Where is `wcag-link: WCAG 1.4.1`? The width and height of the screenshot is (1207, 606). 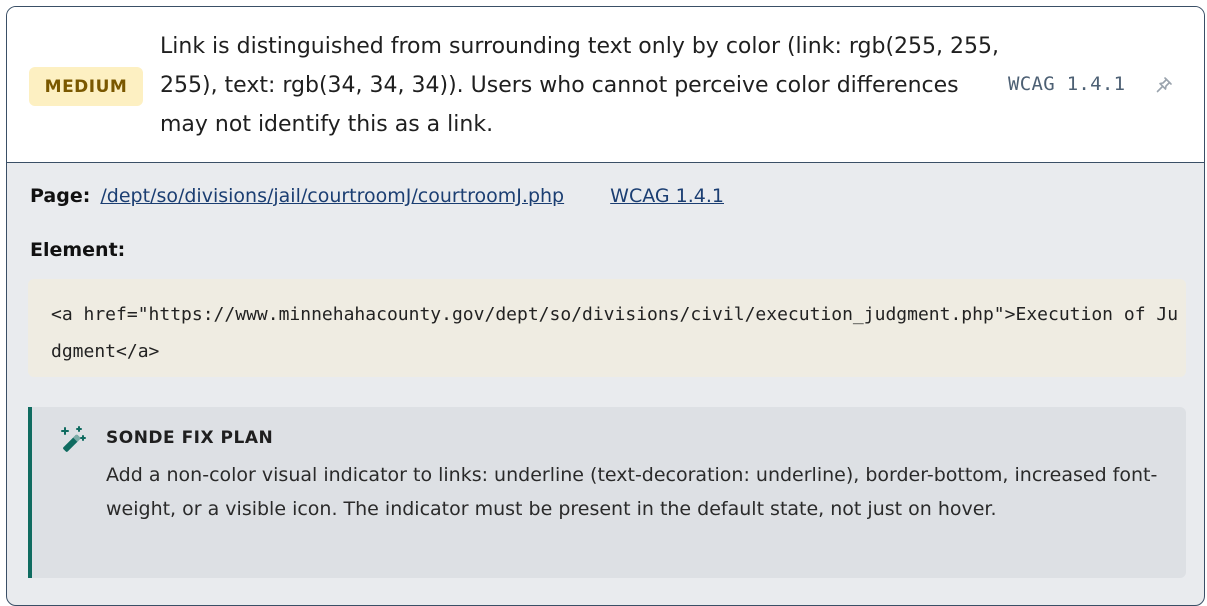
wcag-link: WCAG 1.4.1 is located at coordinates (667, 196).